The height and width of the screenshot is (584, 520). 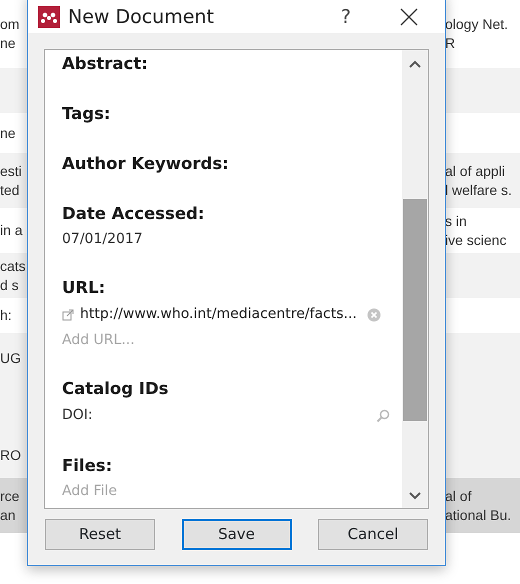 I want to click on field-label: Tags:, so click(x=87, y=114).